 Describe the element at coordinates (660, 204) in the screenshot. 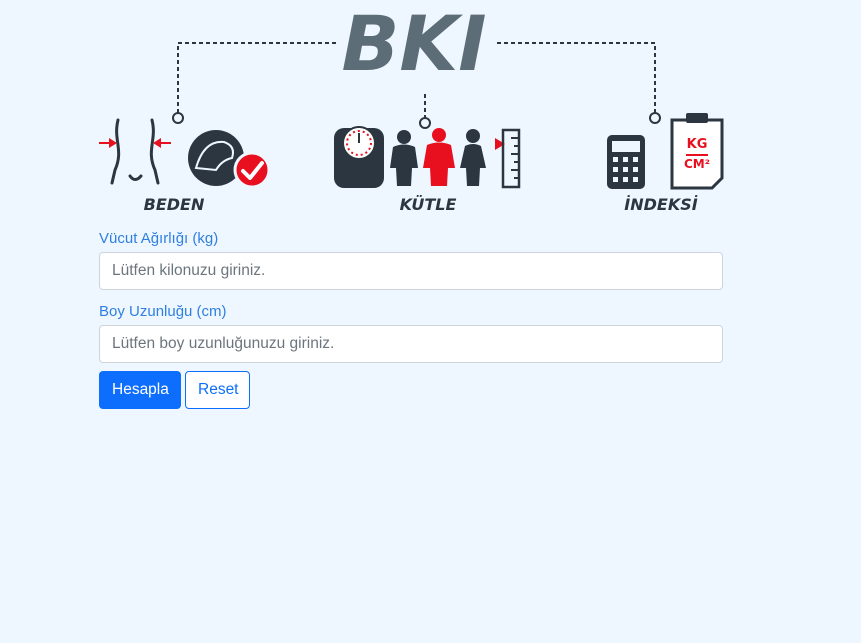

I see `caption-indeksi: İNDEKSİ` at that location.